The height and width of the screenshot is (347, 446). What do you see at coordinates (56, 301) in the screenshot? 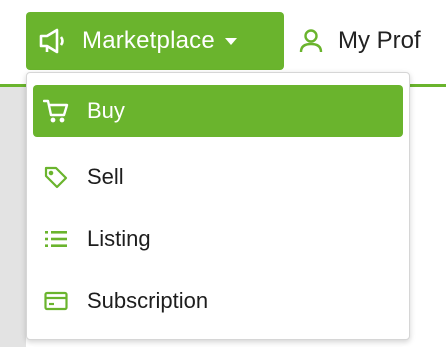
I see `card-icon` at bounding box center [56, 301].